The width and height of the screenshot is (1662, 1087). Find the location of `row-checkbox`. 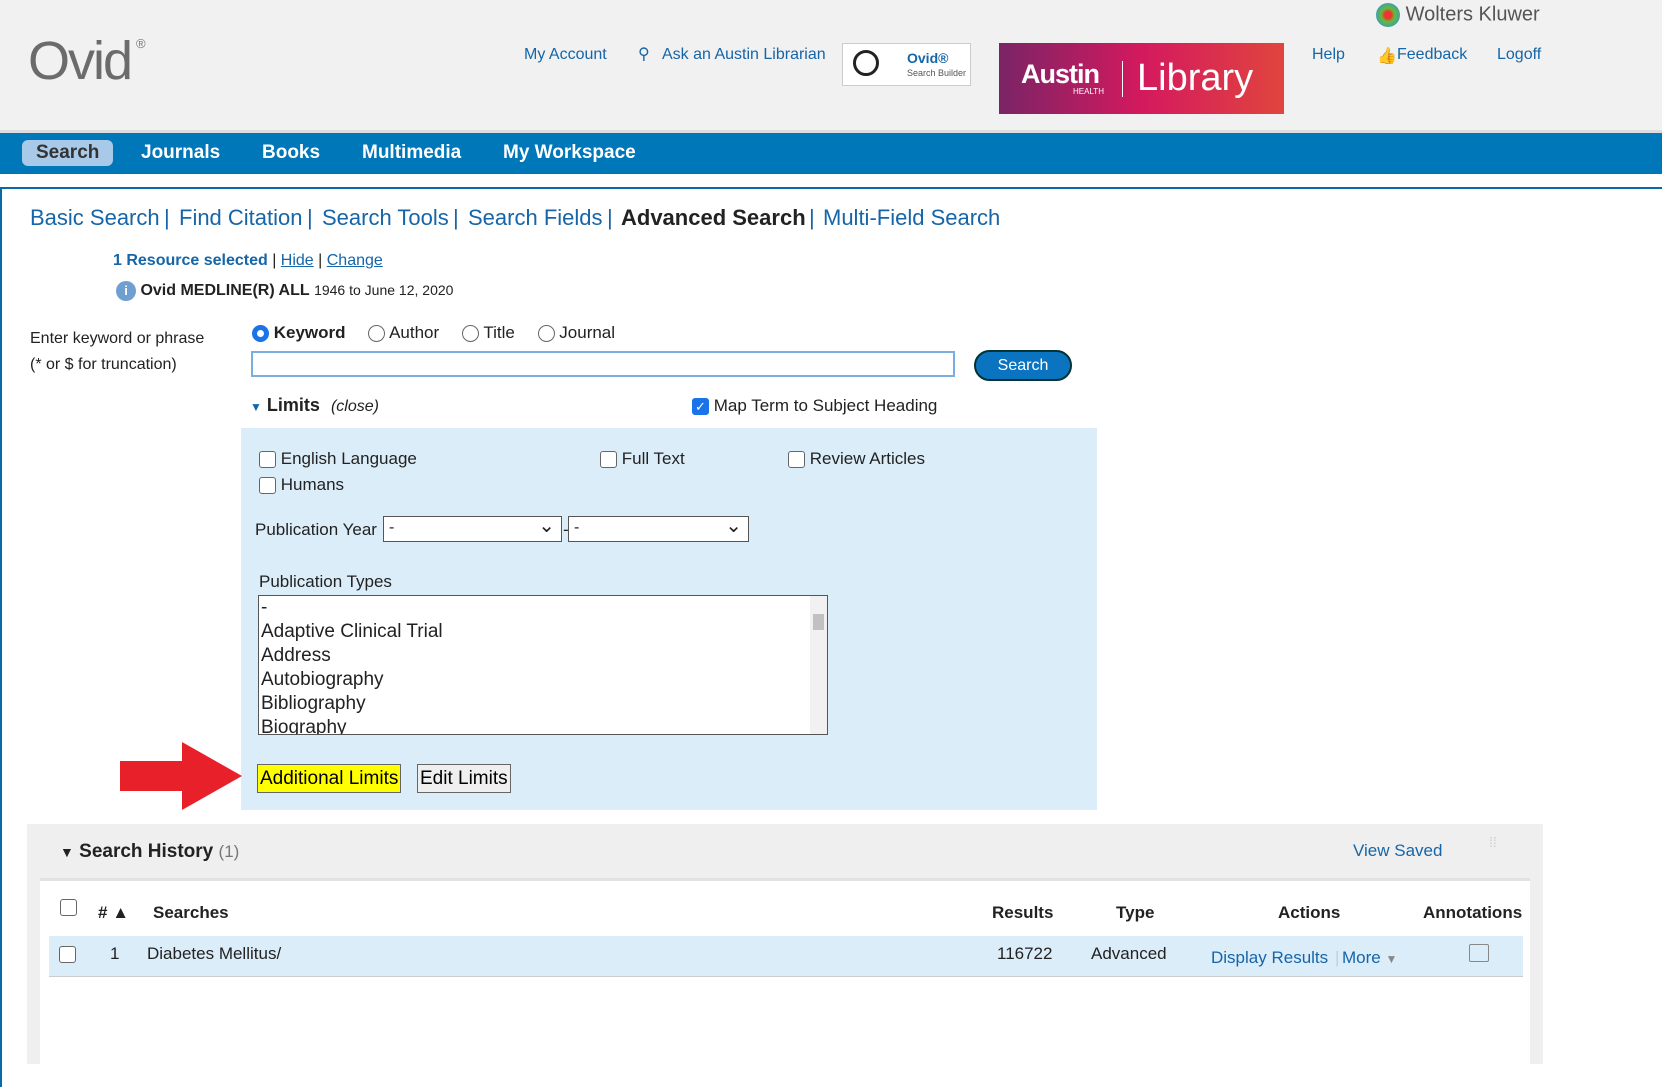

row-checkbox is located at coordinates (67, 954).